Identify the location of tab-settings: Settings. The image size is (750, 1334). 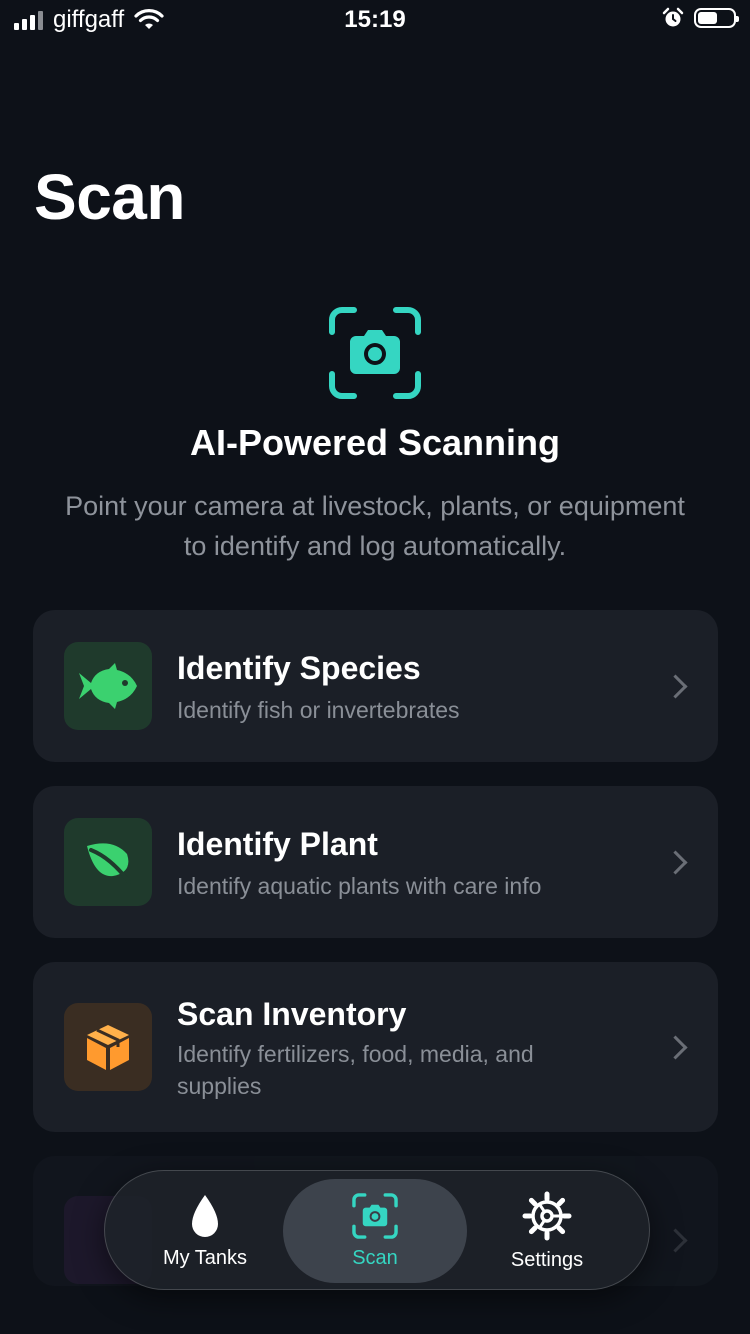
(547, 1231).